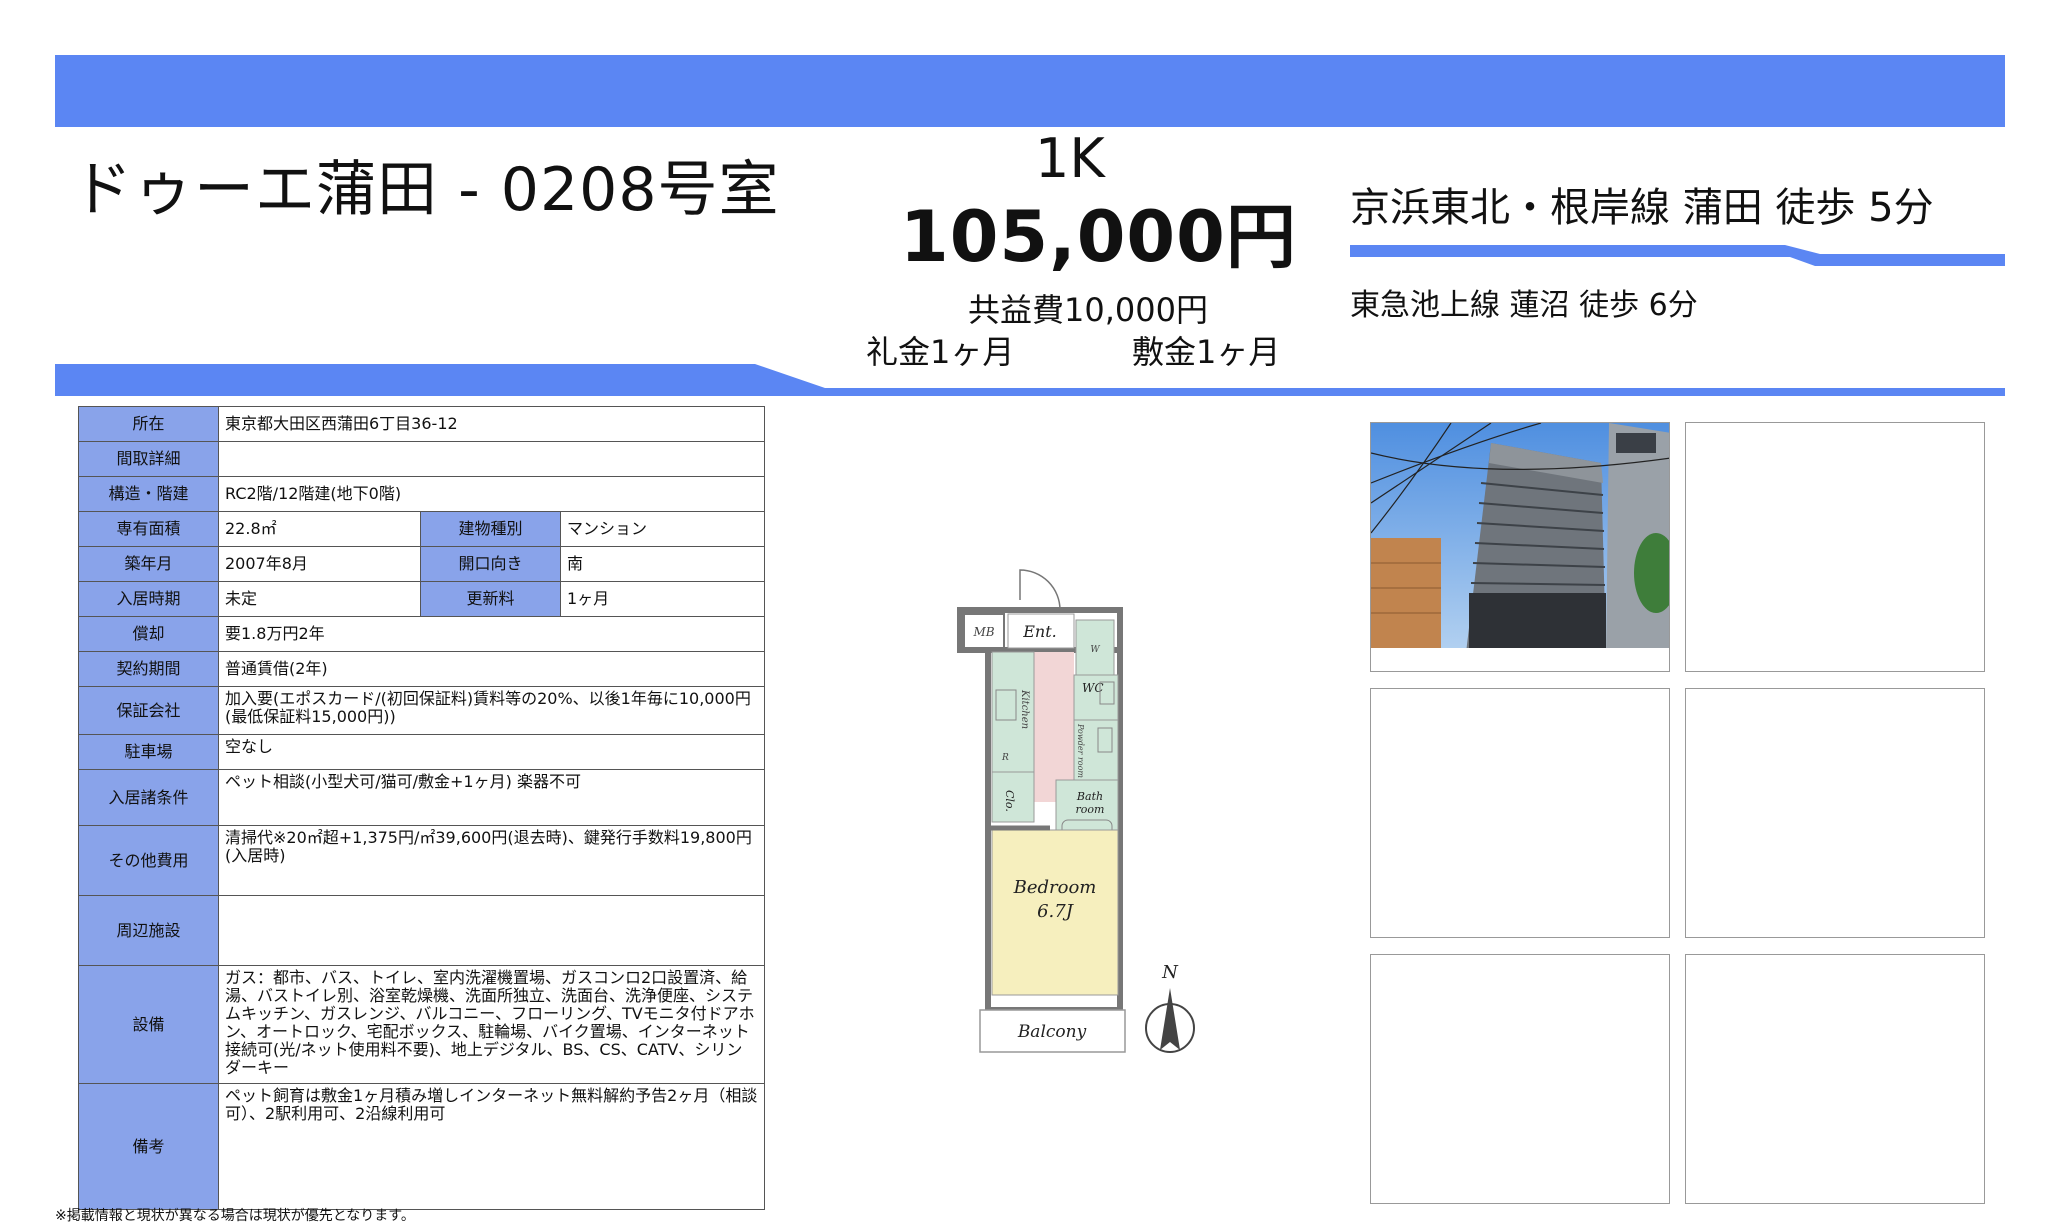 Image resolution: width=2056 pixels, height=1228 pixels. What do you see at coordinates (148, 529) in the screenshot?
I see `label-area: 専有面積` at bounding box center [148, 529].